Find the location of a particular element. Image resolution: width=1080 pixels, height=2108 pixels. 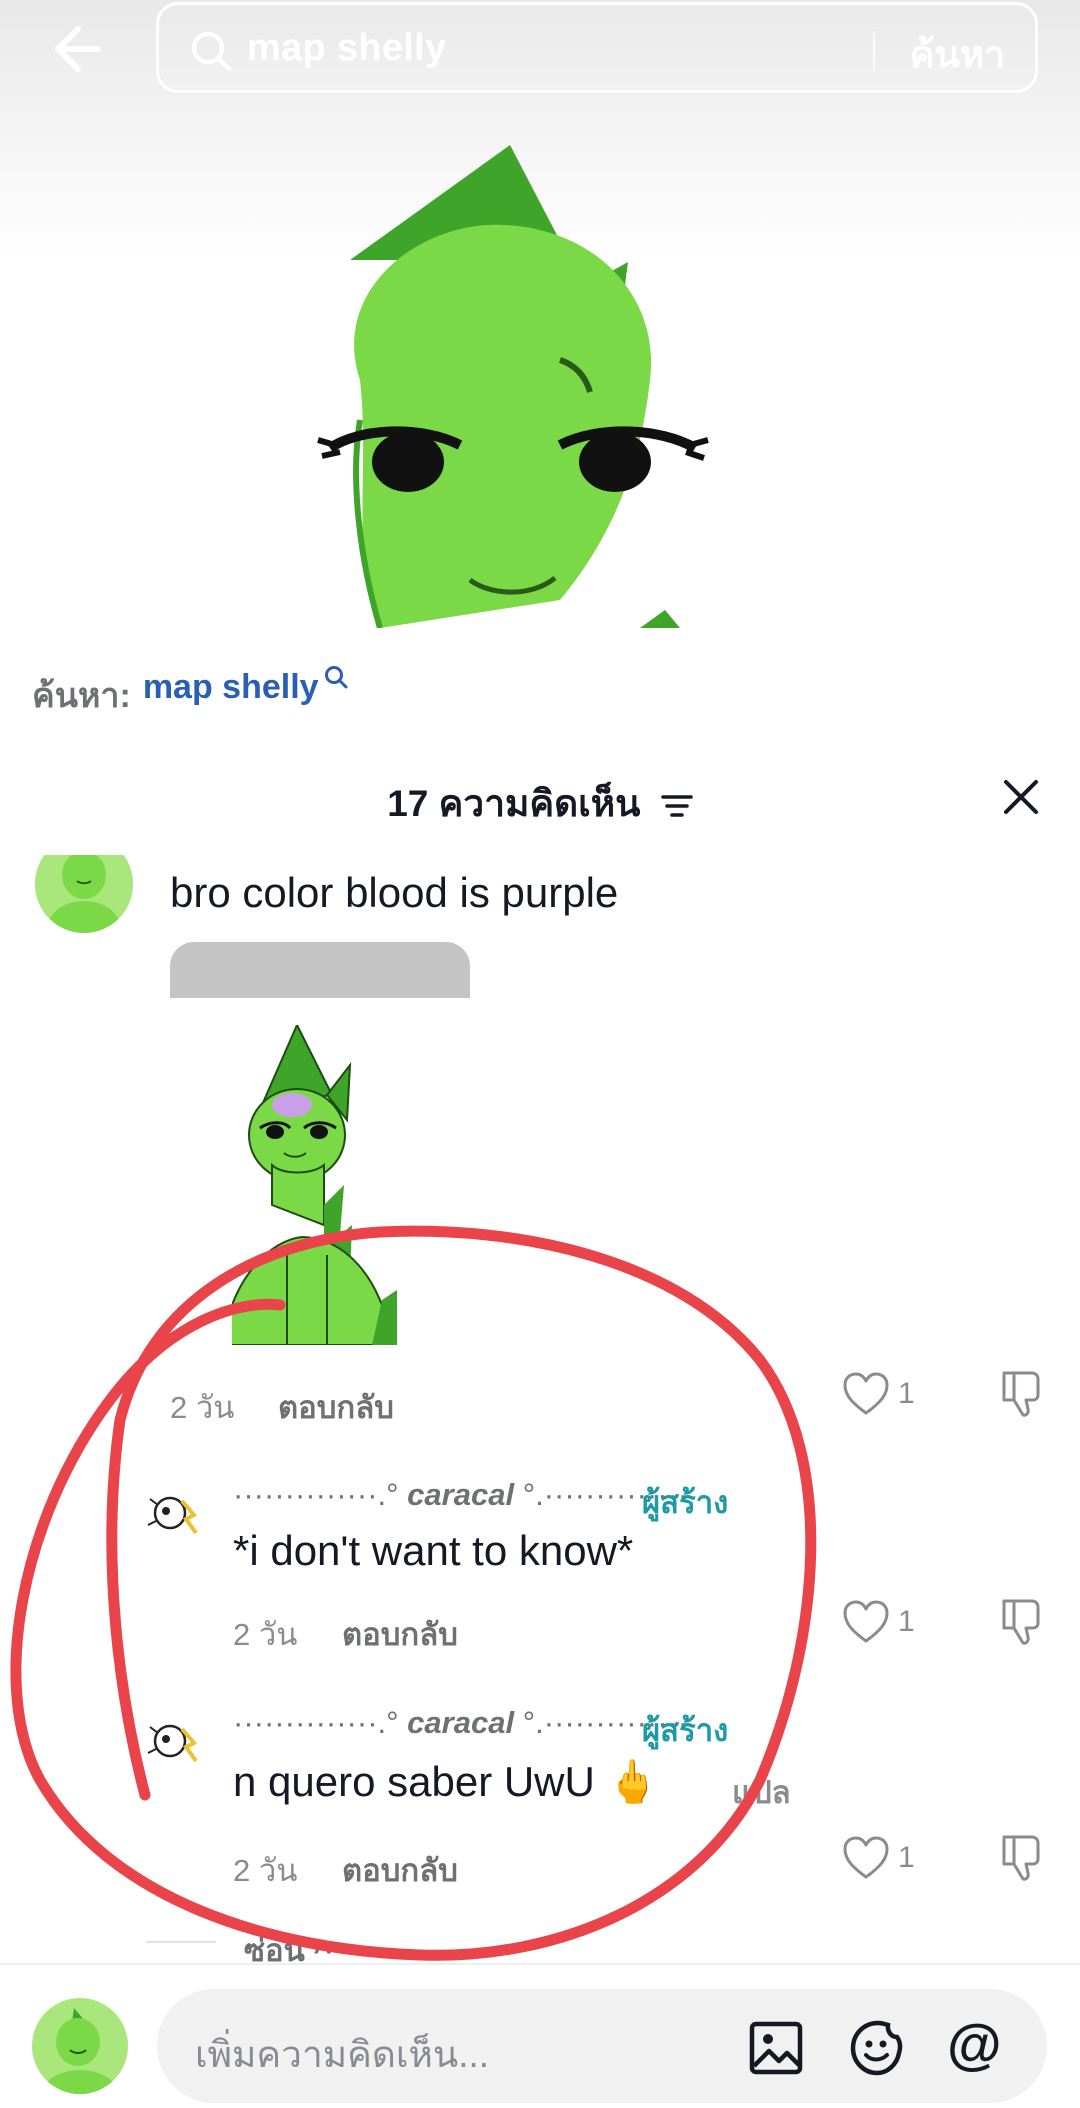

search-input: map shelly ค้นหา is located at coordinates (597, 47).